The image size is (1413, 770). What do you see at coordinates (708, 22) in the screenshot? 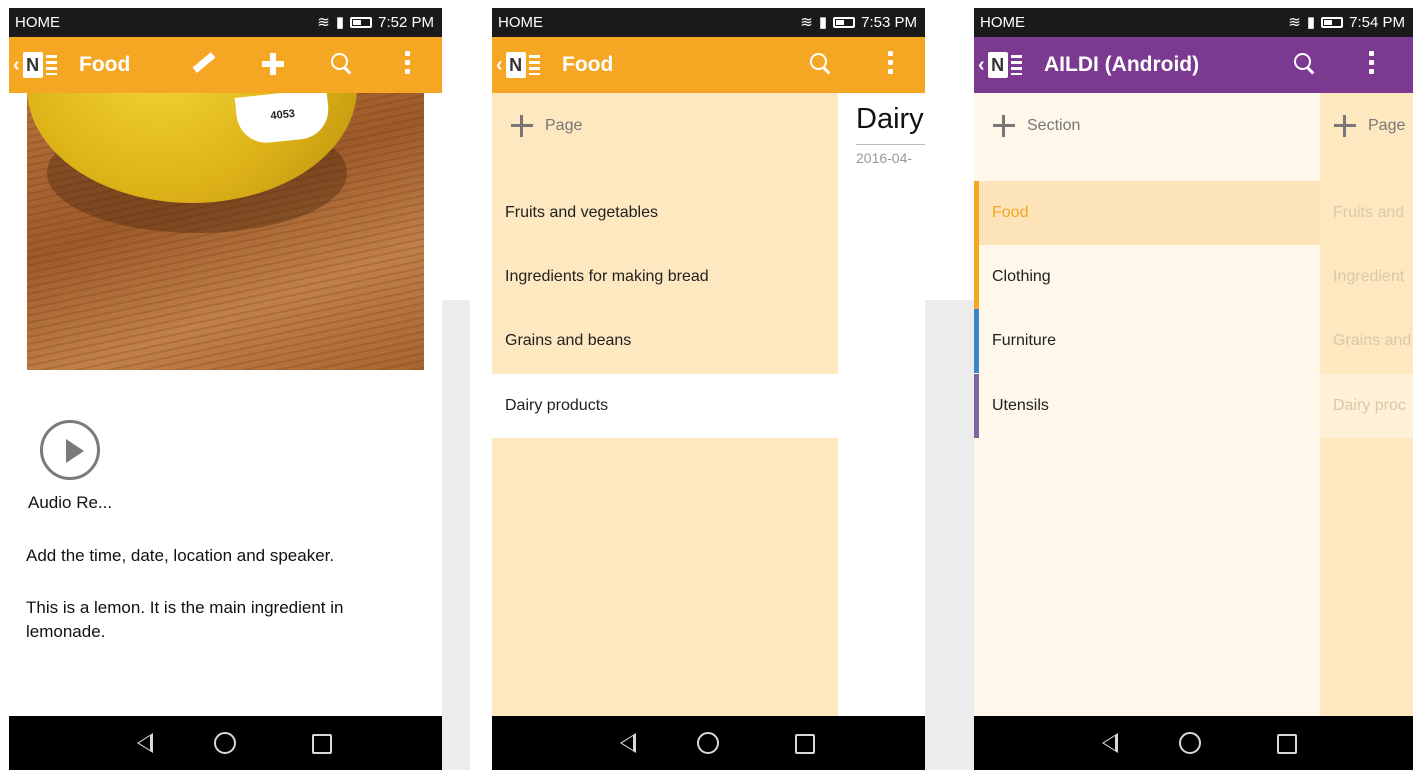
I see `status-bar: HOME ≋ ▮ 7:53 PM` at bounding box center [708, 22].